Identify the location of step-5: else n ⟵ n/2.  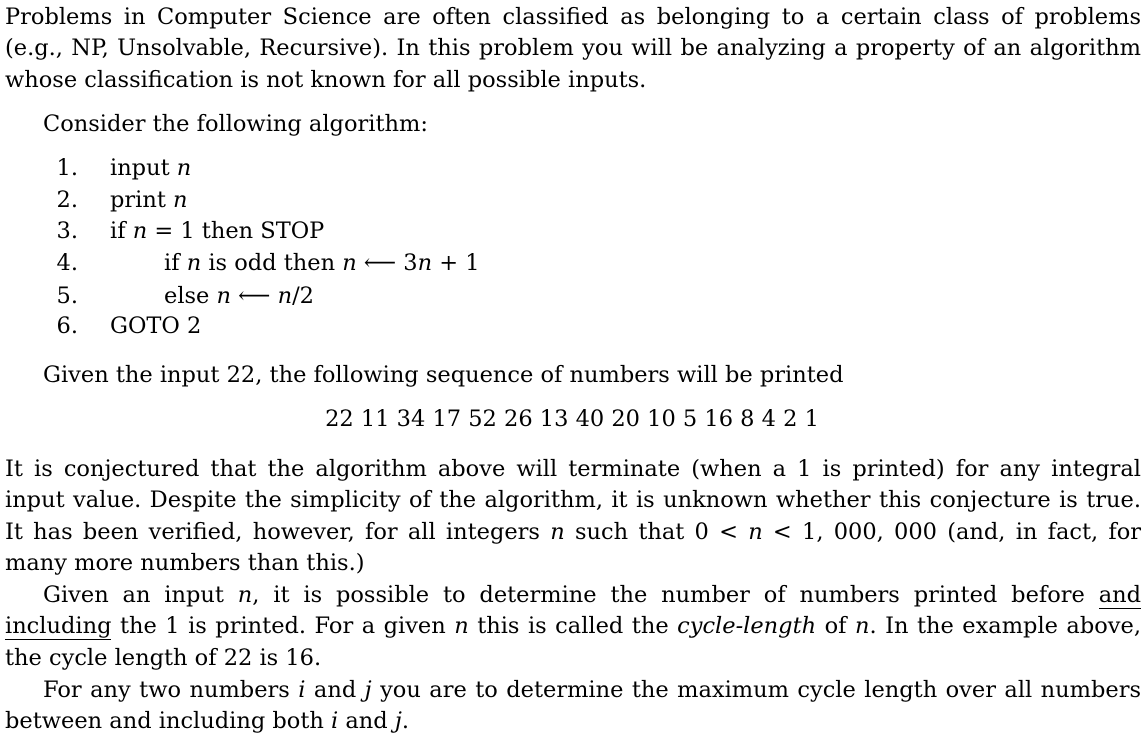
(239, 296).